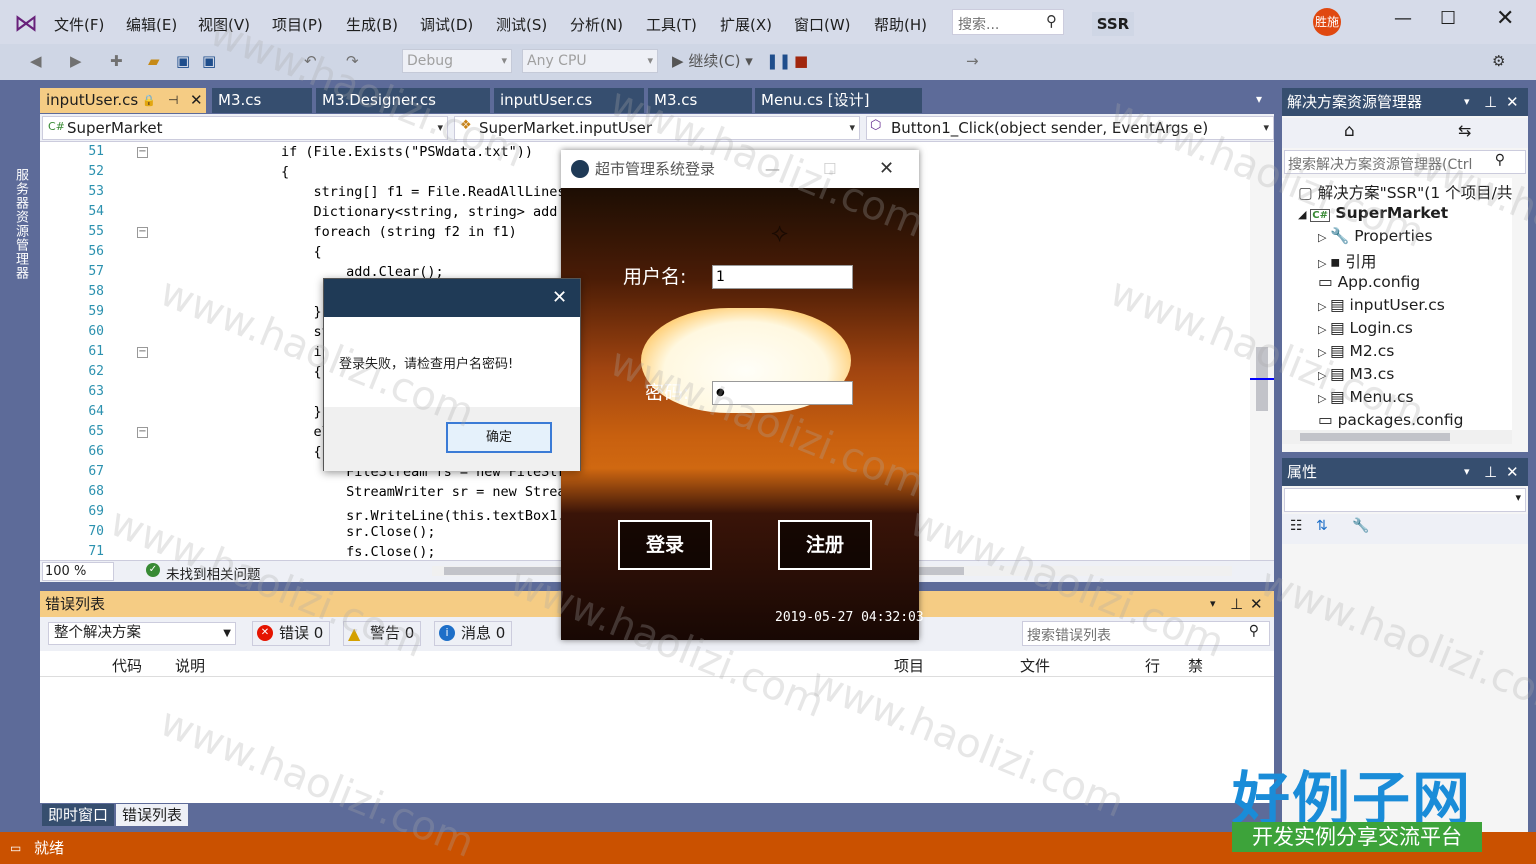 Image resolution: width=1536 pixels, height=864 pixels. Describe the element at coordinates (1373, 213) in the screenshot. I see `project-node: ◢ C# SuperMarket` at that location.